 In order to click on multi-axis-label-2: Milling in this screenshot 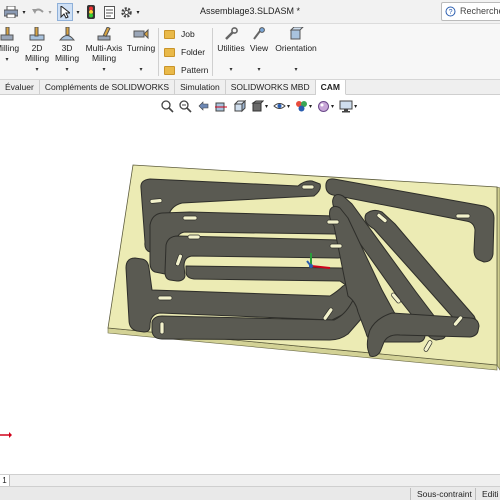, I will do `click(104, 58)`.